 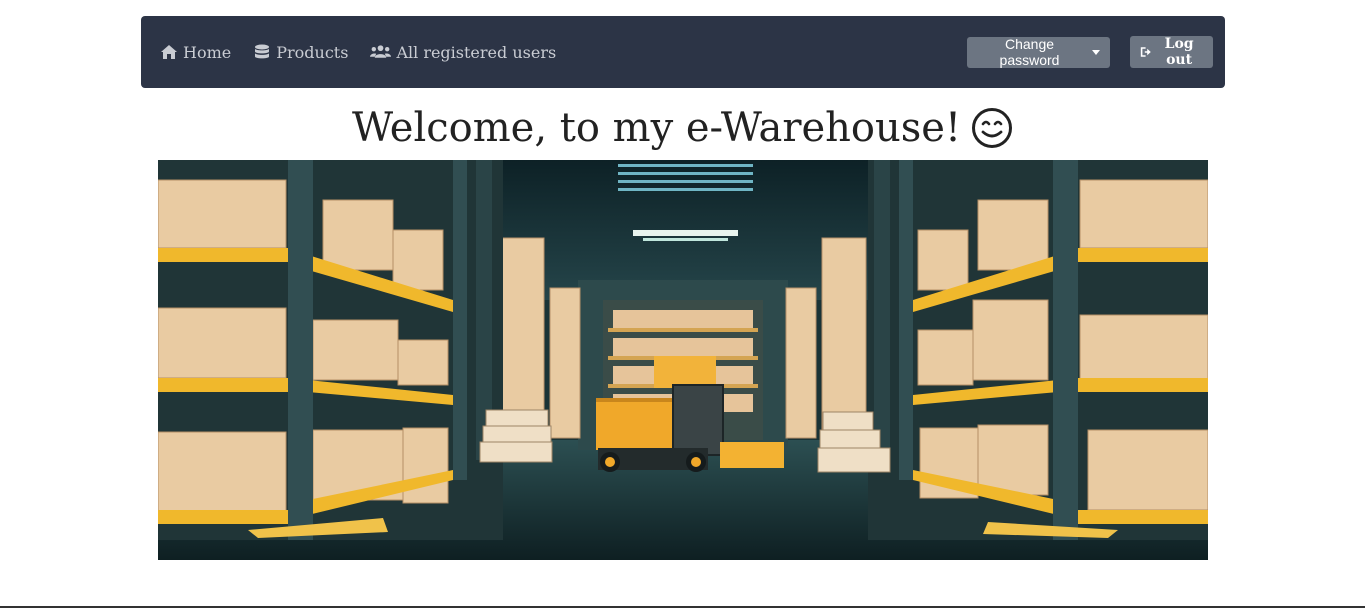 I want to click on nav-users-link: All registered users, so click(x=463, y=52).